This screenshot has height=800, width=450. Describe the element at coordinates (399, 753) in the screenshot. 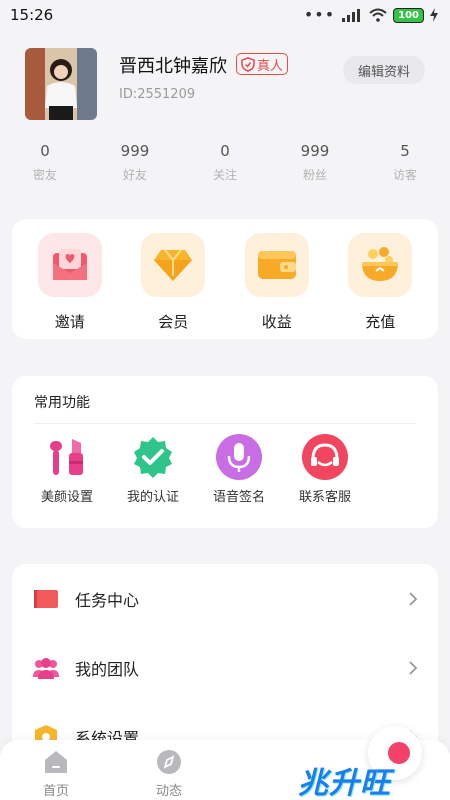

I see `float-notification-dot` at that location.